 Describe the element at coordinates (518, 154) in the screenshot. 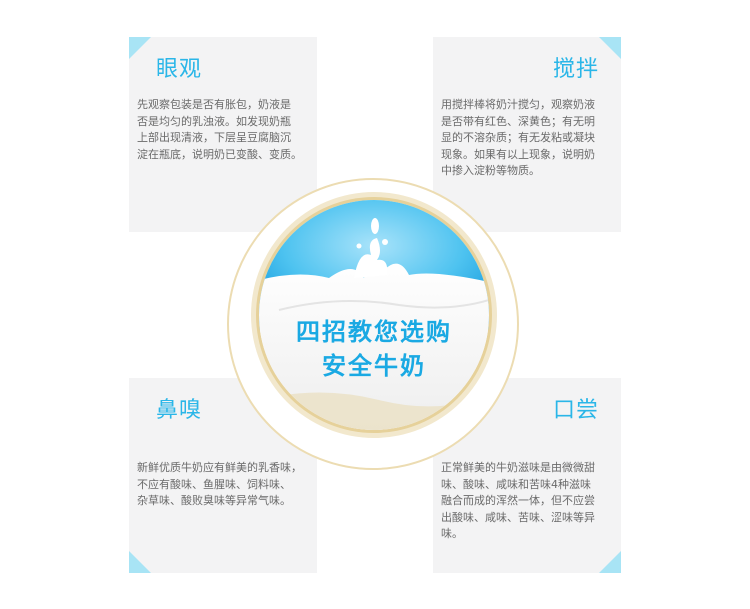

I see `card-line: 现象。如果有以上现象，说明奶` at that location.